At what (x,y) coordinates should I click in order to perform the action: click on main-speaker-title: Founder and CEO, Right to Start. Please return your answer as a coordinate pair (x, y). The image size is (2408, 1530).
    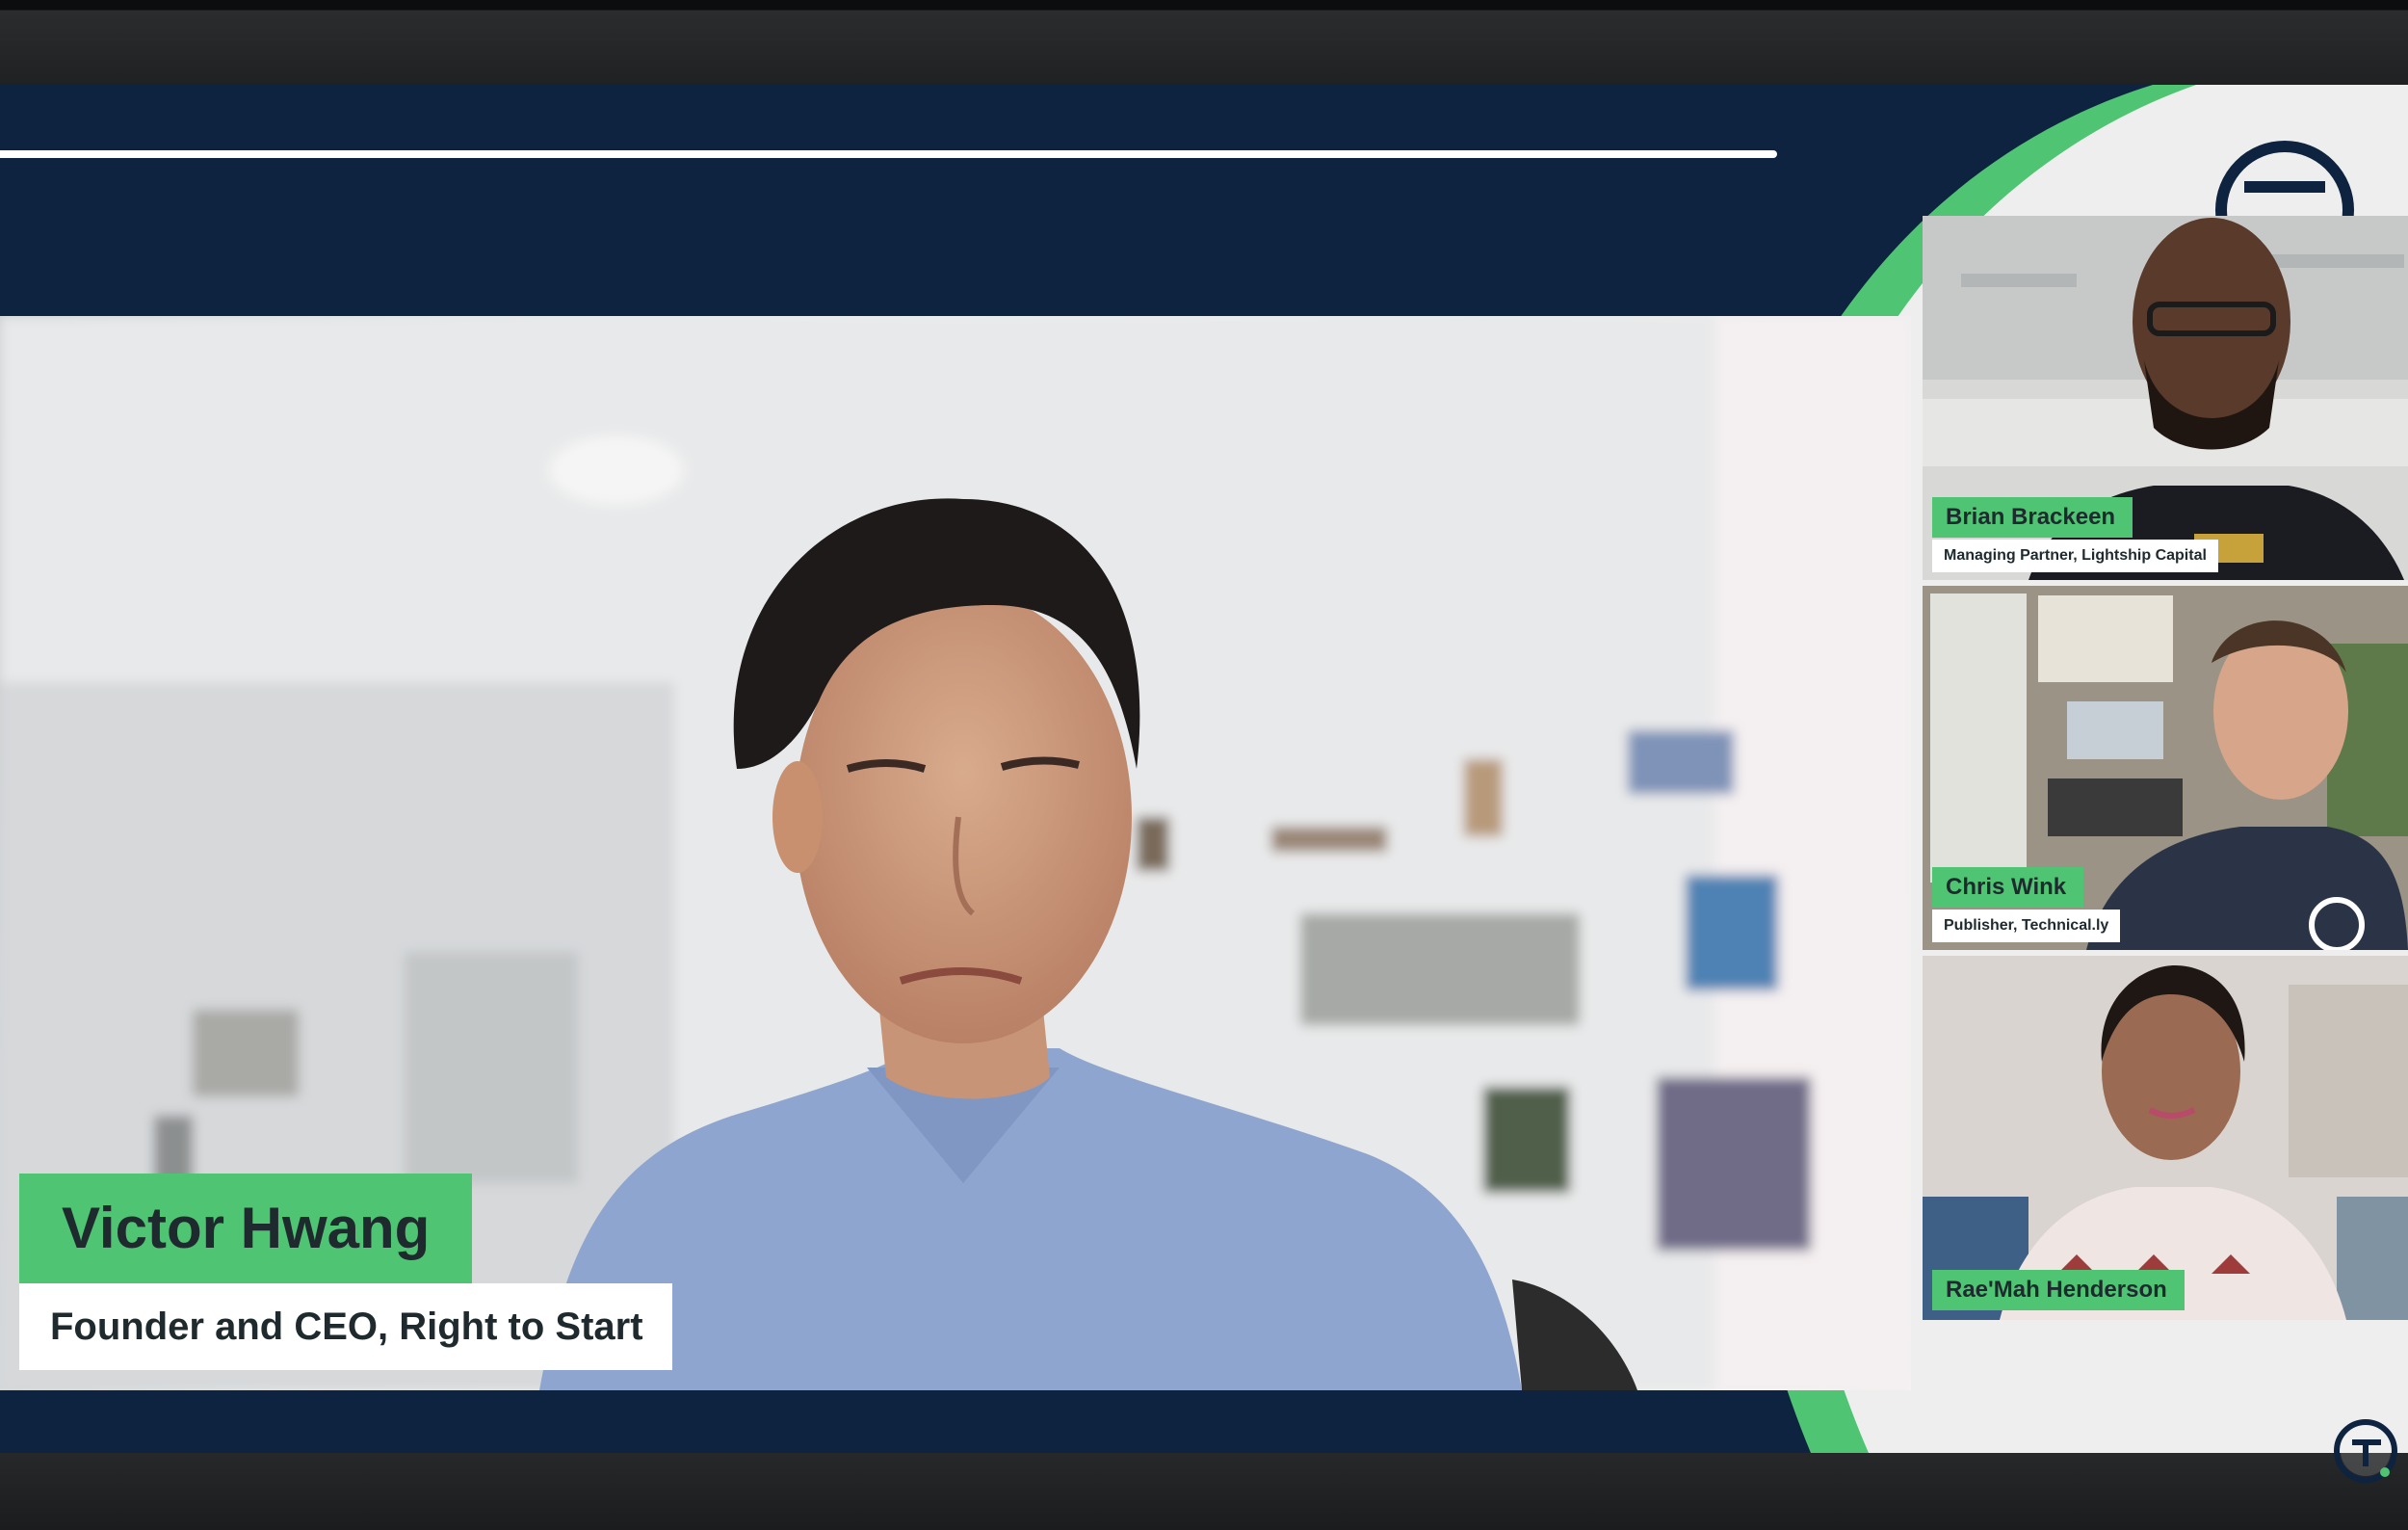
    Looking at the image, I should click on (345, 1326).